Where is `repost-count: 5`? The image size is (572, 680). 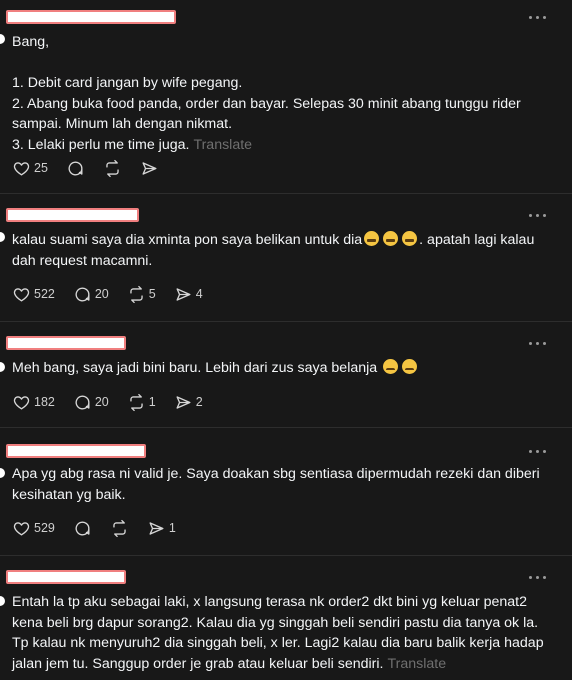 repost-count: 5 is located at coordinates (152, 294).